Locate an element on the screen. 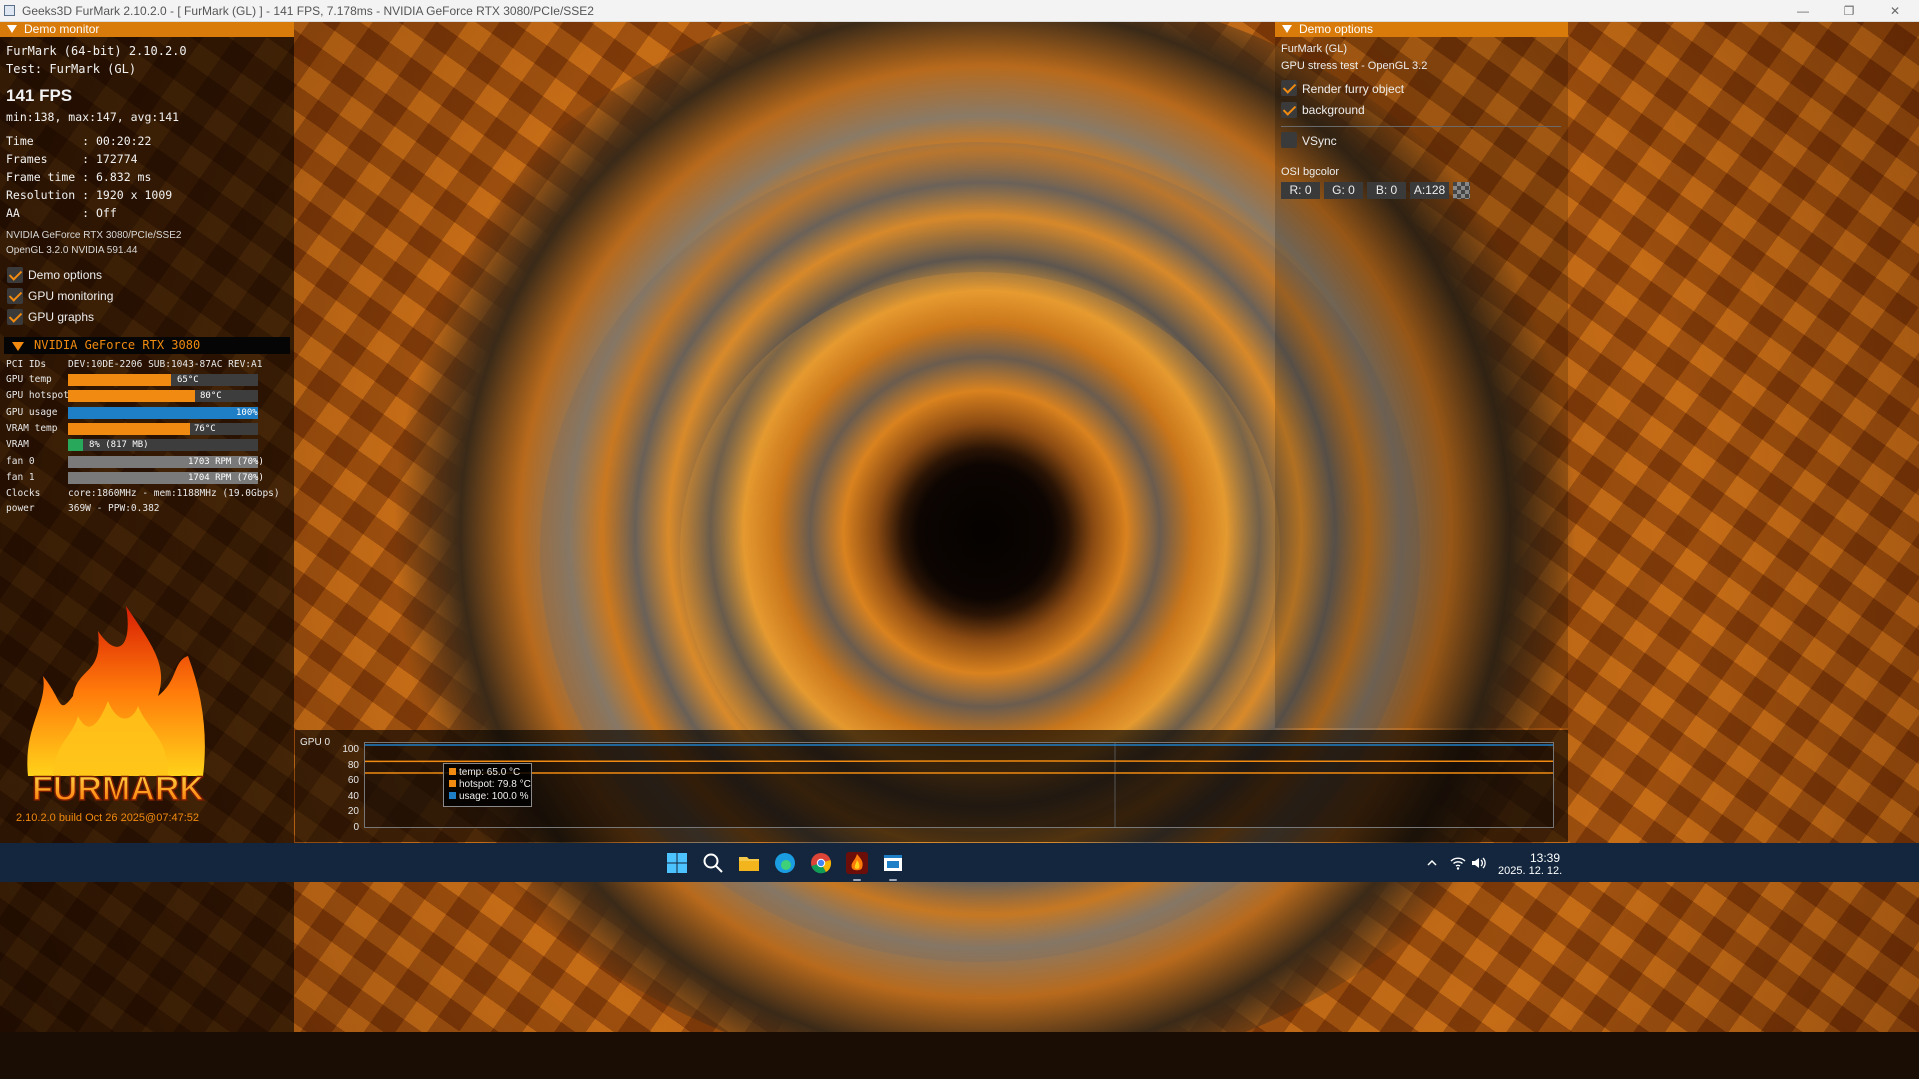  frame-time-readout: Frame time : 6.832 ms is located at coordinates (79, 177).